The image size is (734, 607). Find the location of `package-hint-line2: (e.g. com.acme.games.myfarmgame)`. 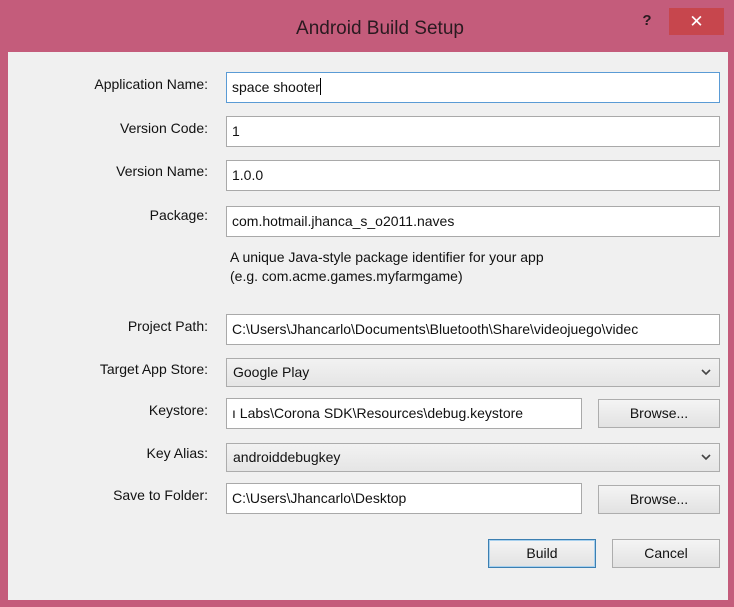

package-hint-line2: (e.g. com.acme.games.myfarmgame) is located at coordinates (346, 276).